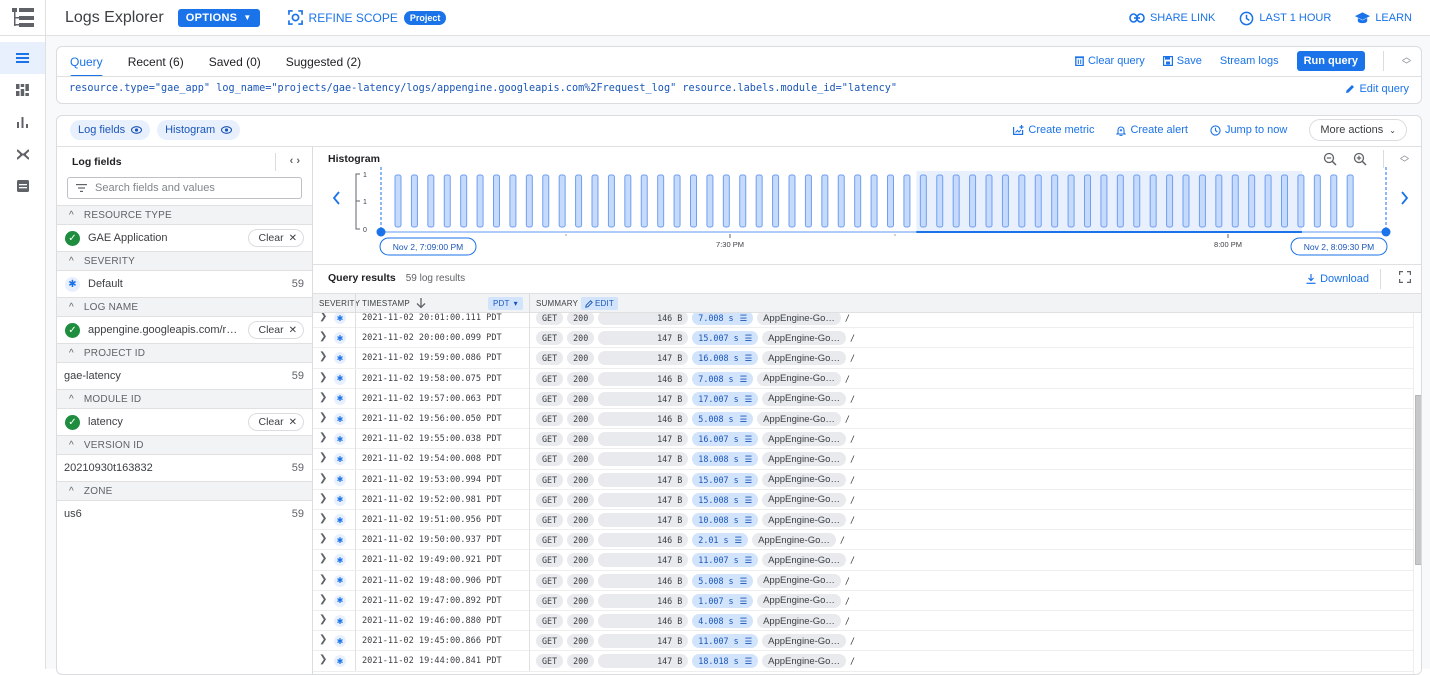 This screenshot has height=675, width=1430. What do you see at coordinates (156, 62) in the screenshot?
I see `tab-recent: Recent (6)` at bounding box center [156, 62].